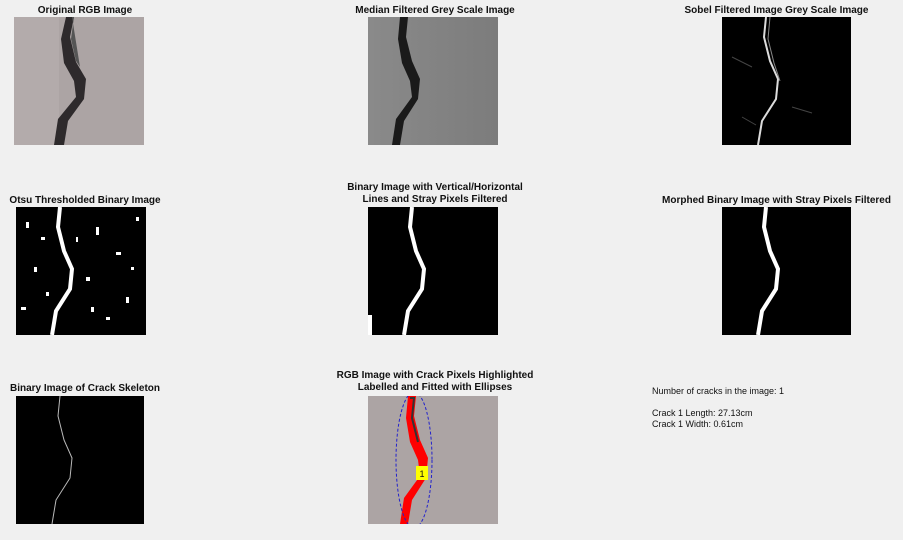 The height and width of the screenshot is (540, 903). I want to click on panel-otsu: Otsu Thresholded Binary Image, so click(85, 260).